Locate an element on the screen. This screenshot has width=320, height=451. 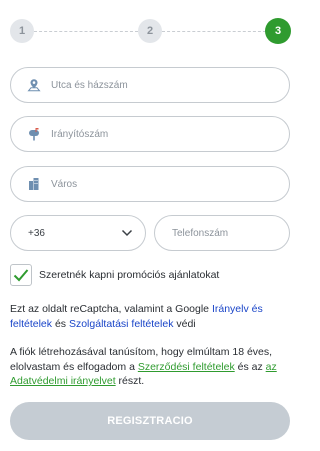
building-icon is located at coordinates (34, 184).